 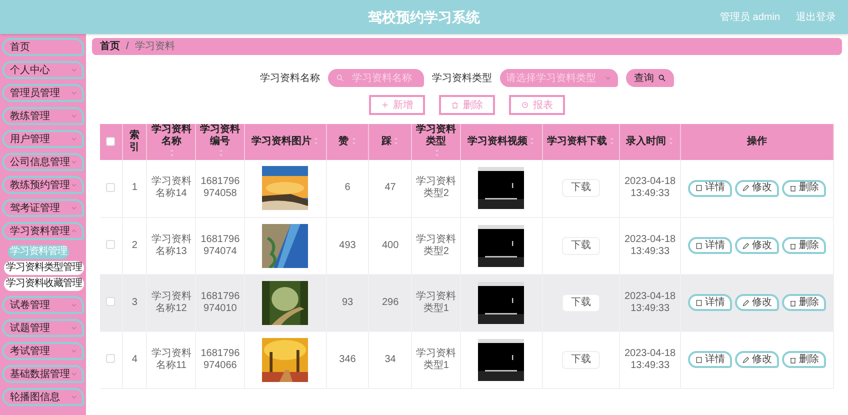 What do you see at coordinates (135, 188) in the screenshot?
I see `table-cell: 1` at bounding box center [135, 188].